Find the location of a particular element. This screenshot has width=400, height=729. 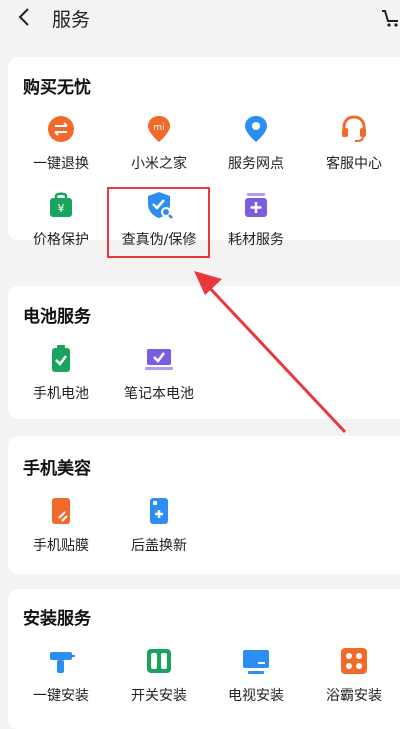

service-item-label: 小米之家 is located at coordinates (159, 164).